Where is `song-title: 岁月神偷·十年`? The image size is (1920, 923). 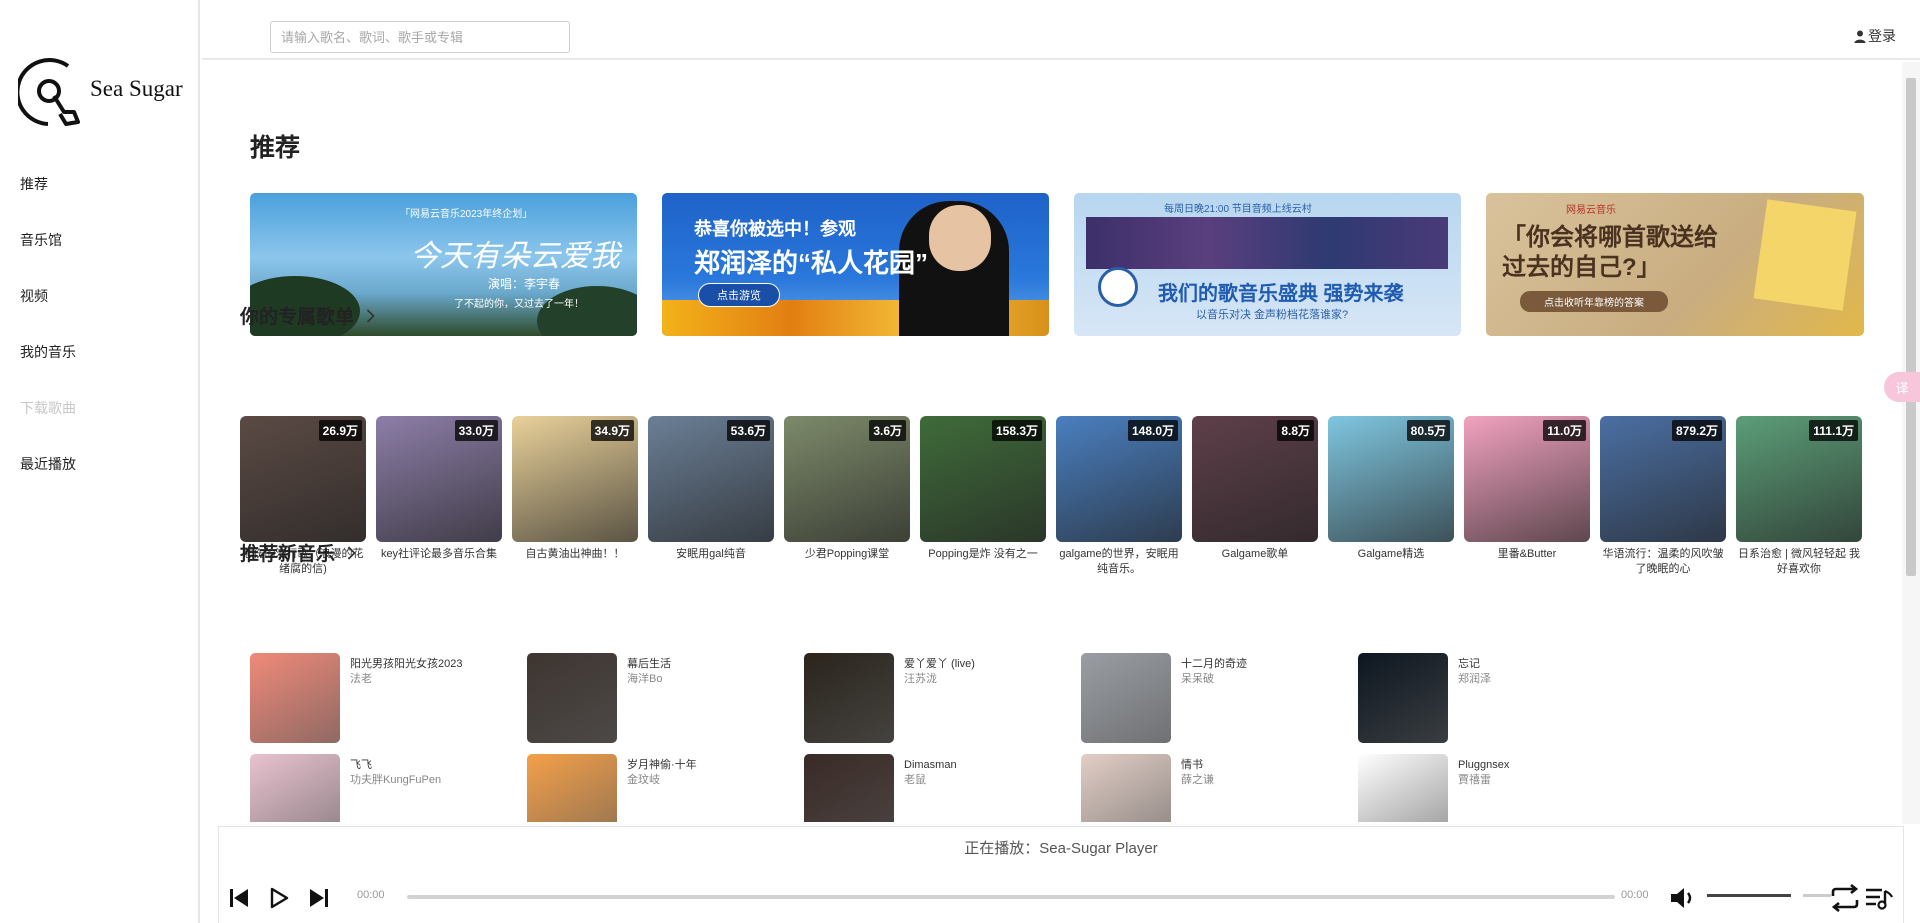 song-title: 岁月神偷·十年 is located at coordinates (662, 765).